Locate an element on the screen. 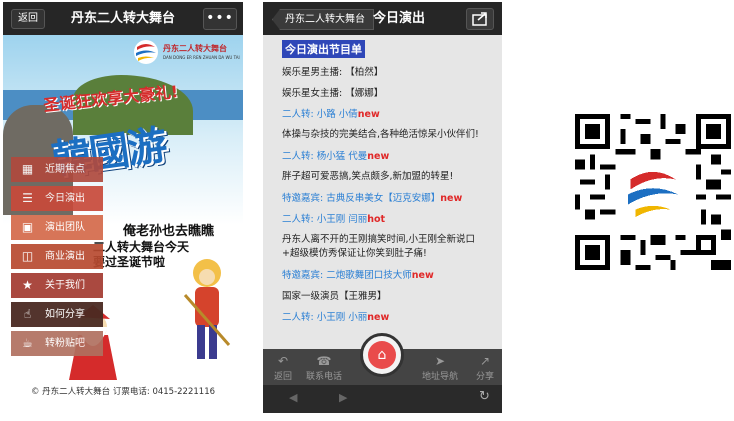  menu-item-recent-focus: ▦ 近期焦点 is located at coordinates (57, 169).